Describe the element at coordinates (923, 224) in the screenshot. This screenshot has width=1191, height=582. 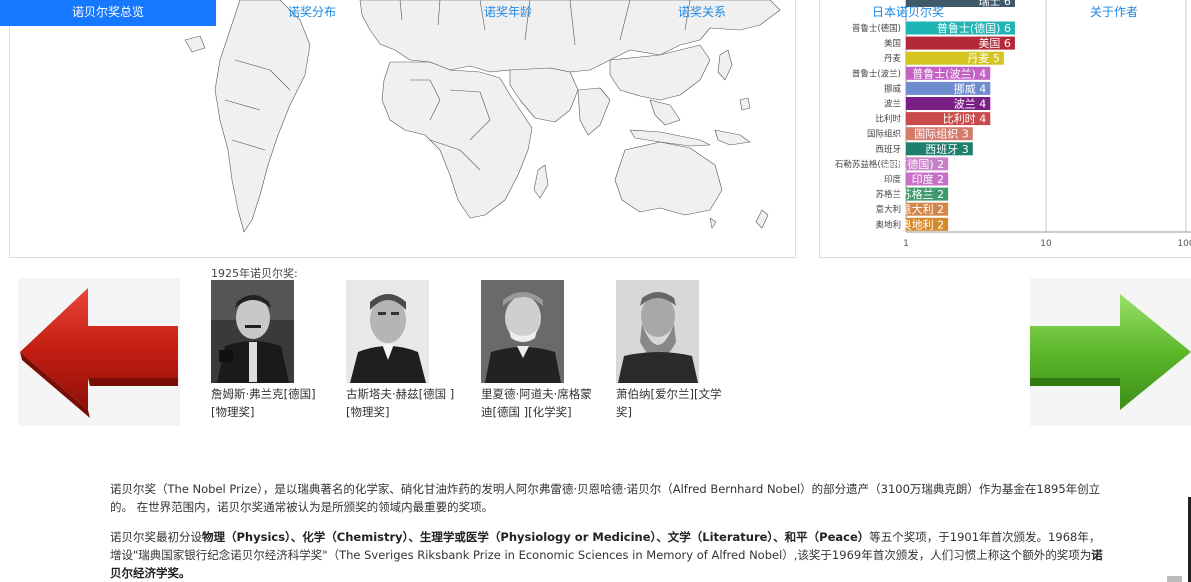
I see `bar-label: 奥地利 2` at that location.